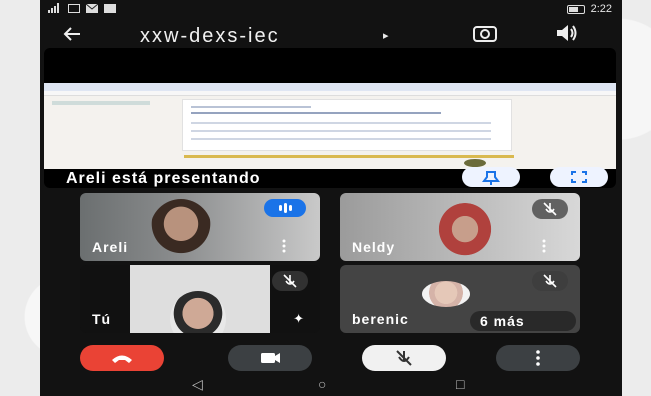 The image size is (651, 396). Describe the element at coordinates (298, 319) in the screenshot. I see `effects-icon: ✦` at that location.